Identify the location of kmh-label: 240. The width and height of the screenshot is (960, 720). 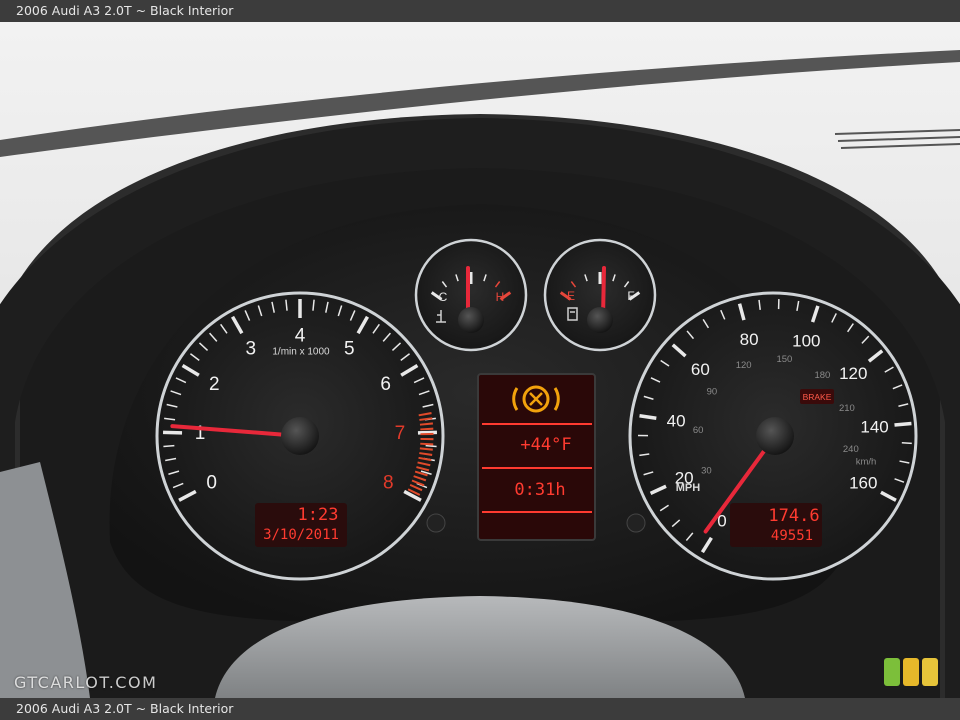
(851, 449).